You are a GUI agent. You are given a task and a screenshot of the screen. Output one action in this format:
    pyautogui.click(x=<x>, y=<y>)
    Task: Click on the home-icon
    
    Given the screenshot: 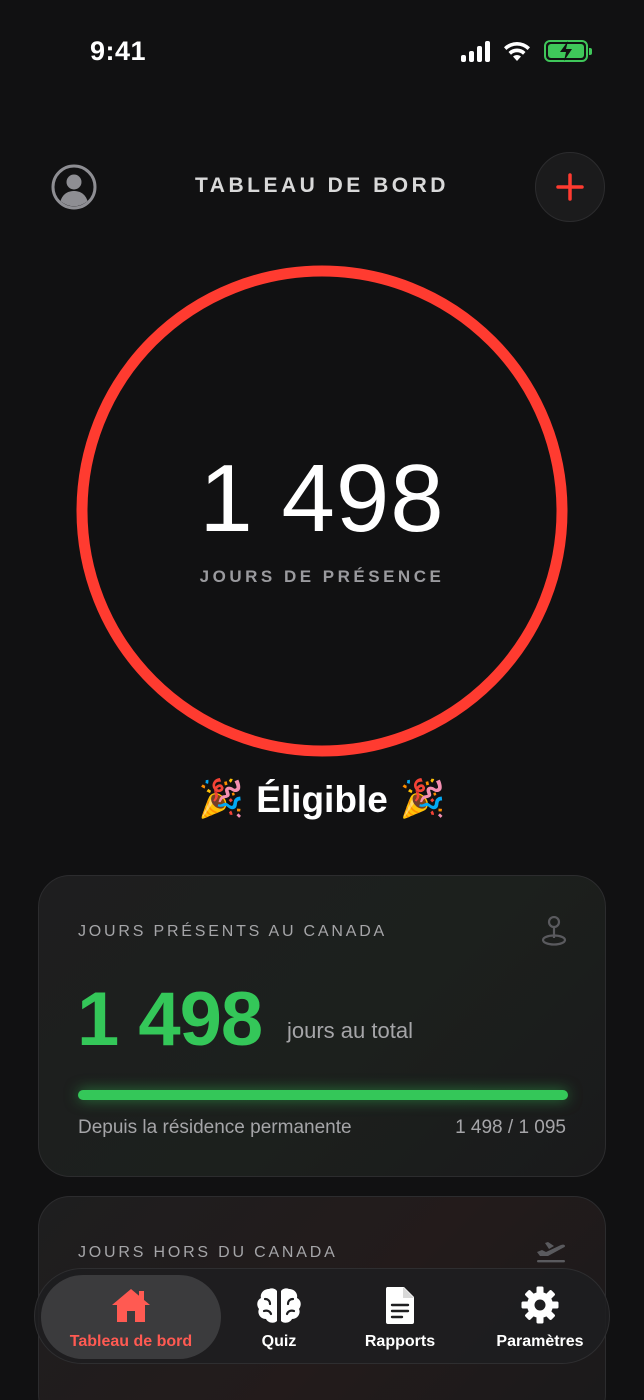 What is the action you would take?
    pyautogui.click(x=131, y=1305)
    